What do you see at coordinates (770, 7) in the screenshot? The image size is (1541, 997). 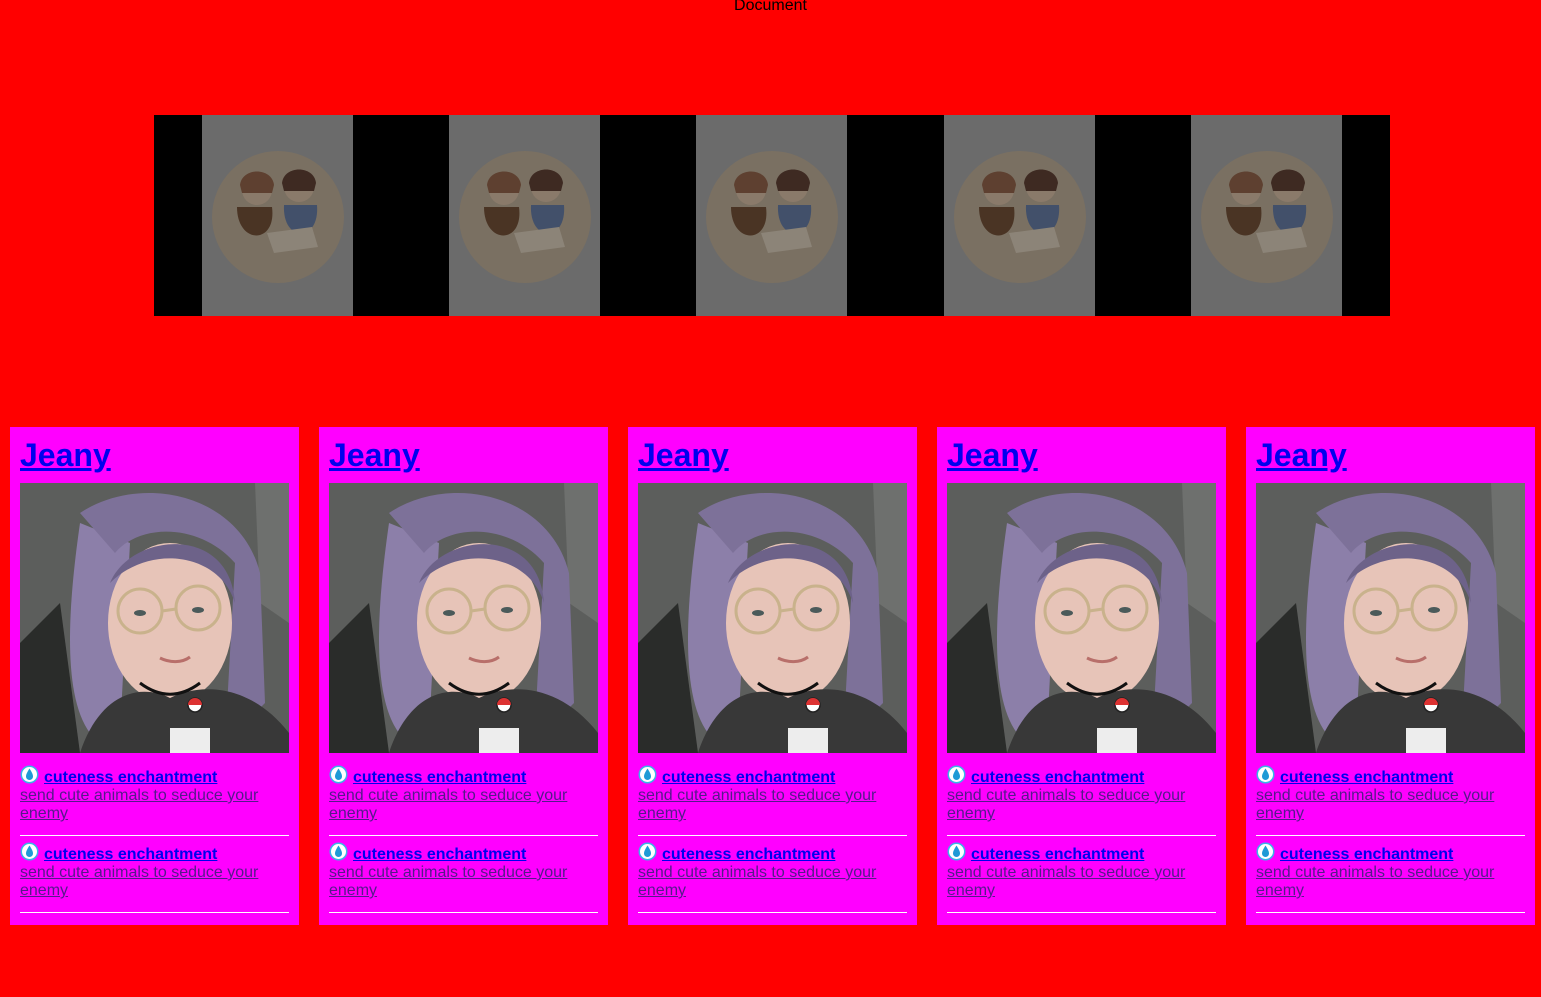 I see `page-title: Document` at bounding box center [770, 7].